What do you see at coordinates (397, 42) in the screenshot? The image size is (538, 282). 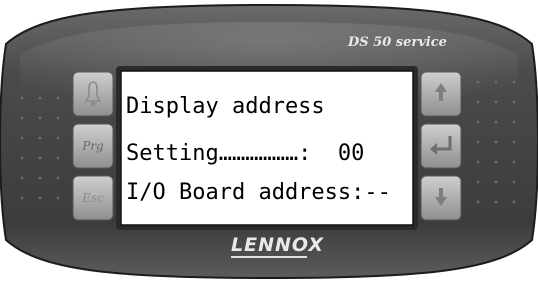 I see `model-label: DS 50 service` at bounding box center [397, 42].